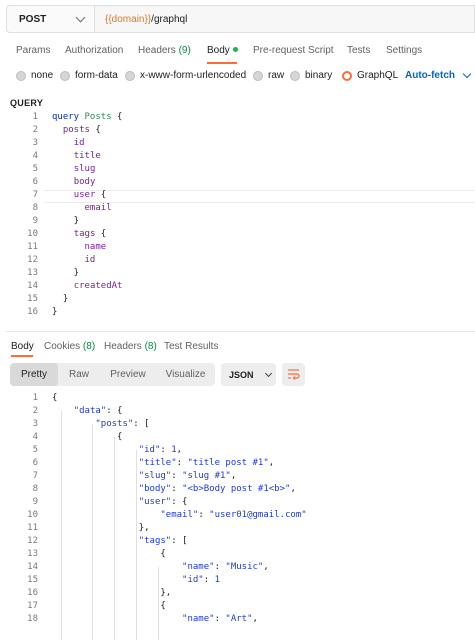 The height and width of the screenshot is (640, 475). I want to click on radio-none: none, so click(34, 75).